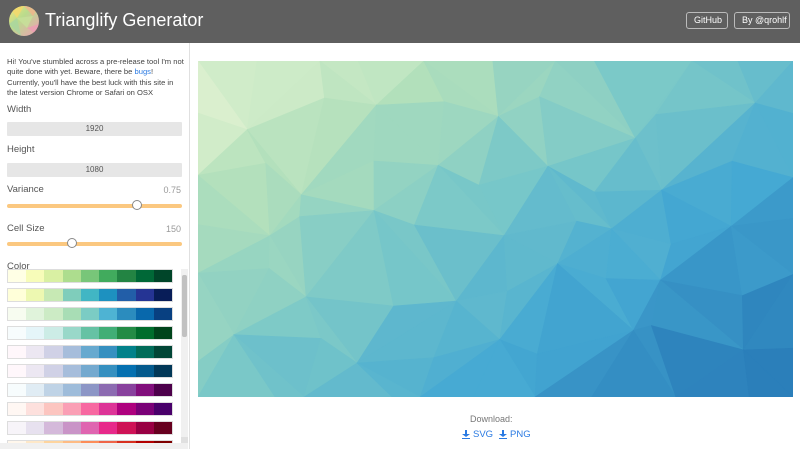 The image size is (800, 449). I want to click on download-png-link: PNG, so click(515, 434).